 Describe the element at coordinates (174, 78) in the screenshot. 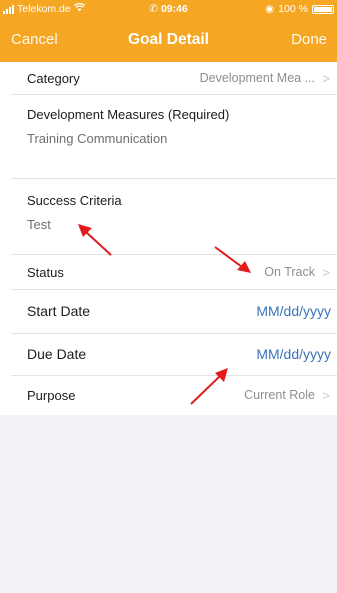

I see `category-row: Category Development Mea ... >` at that location.